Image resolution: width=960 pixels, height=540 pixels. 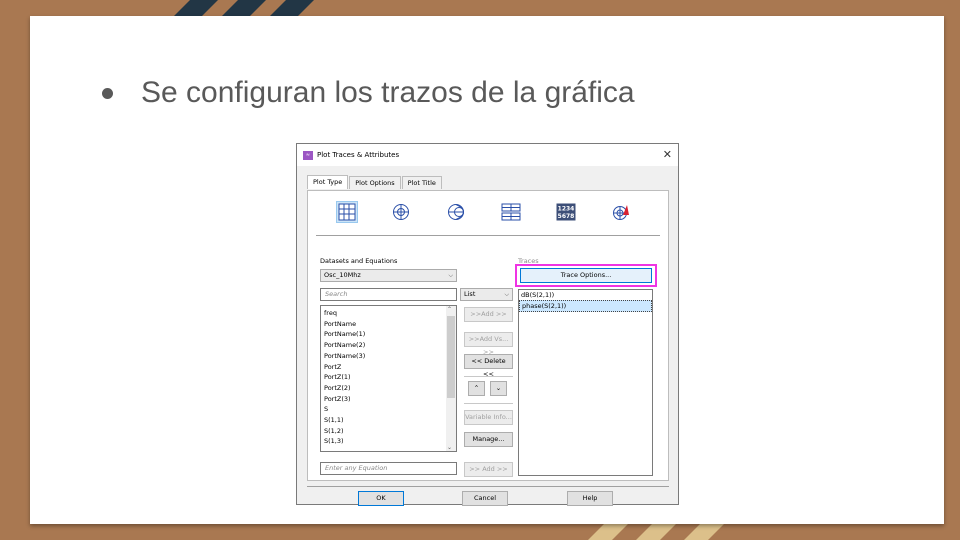 I want to click on svg-text: 1234, so click(x=566, y=209).